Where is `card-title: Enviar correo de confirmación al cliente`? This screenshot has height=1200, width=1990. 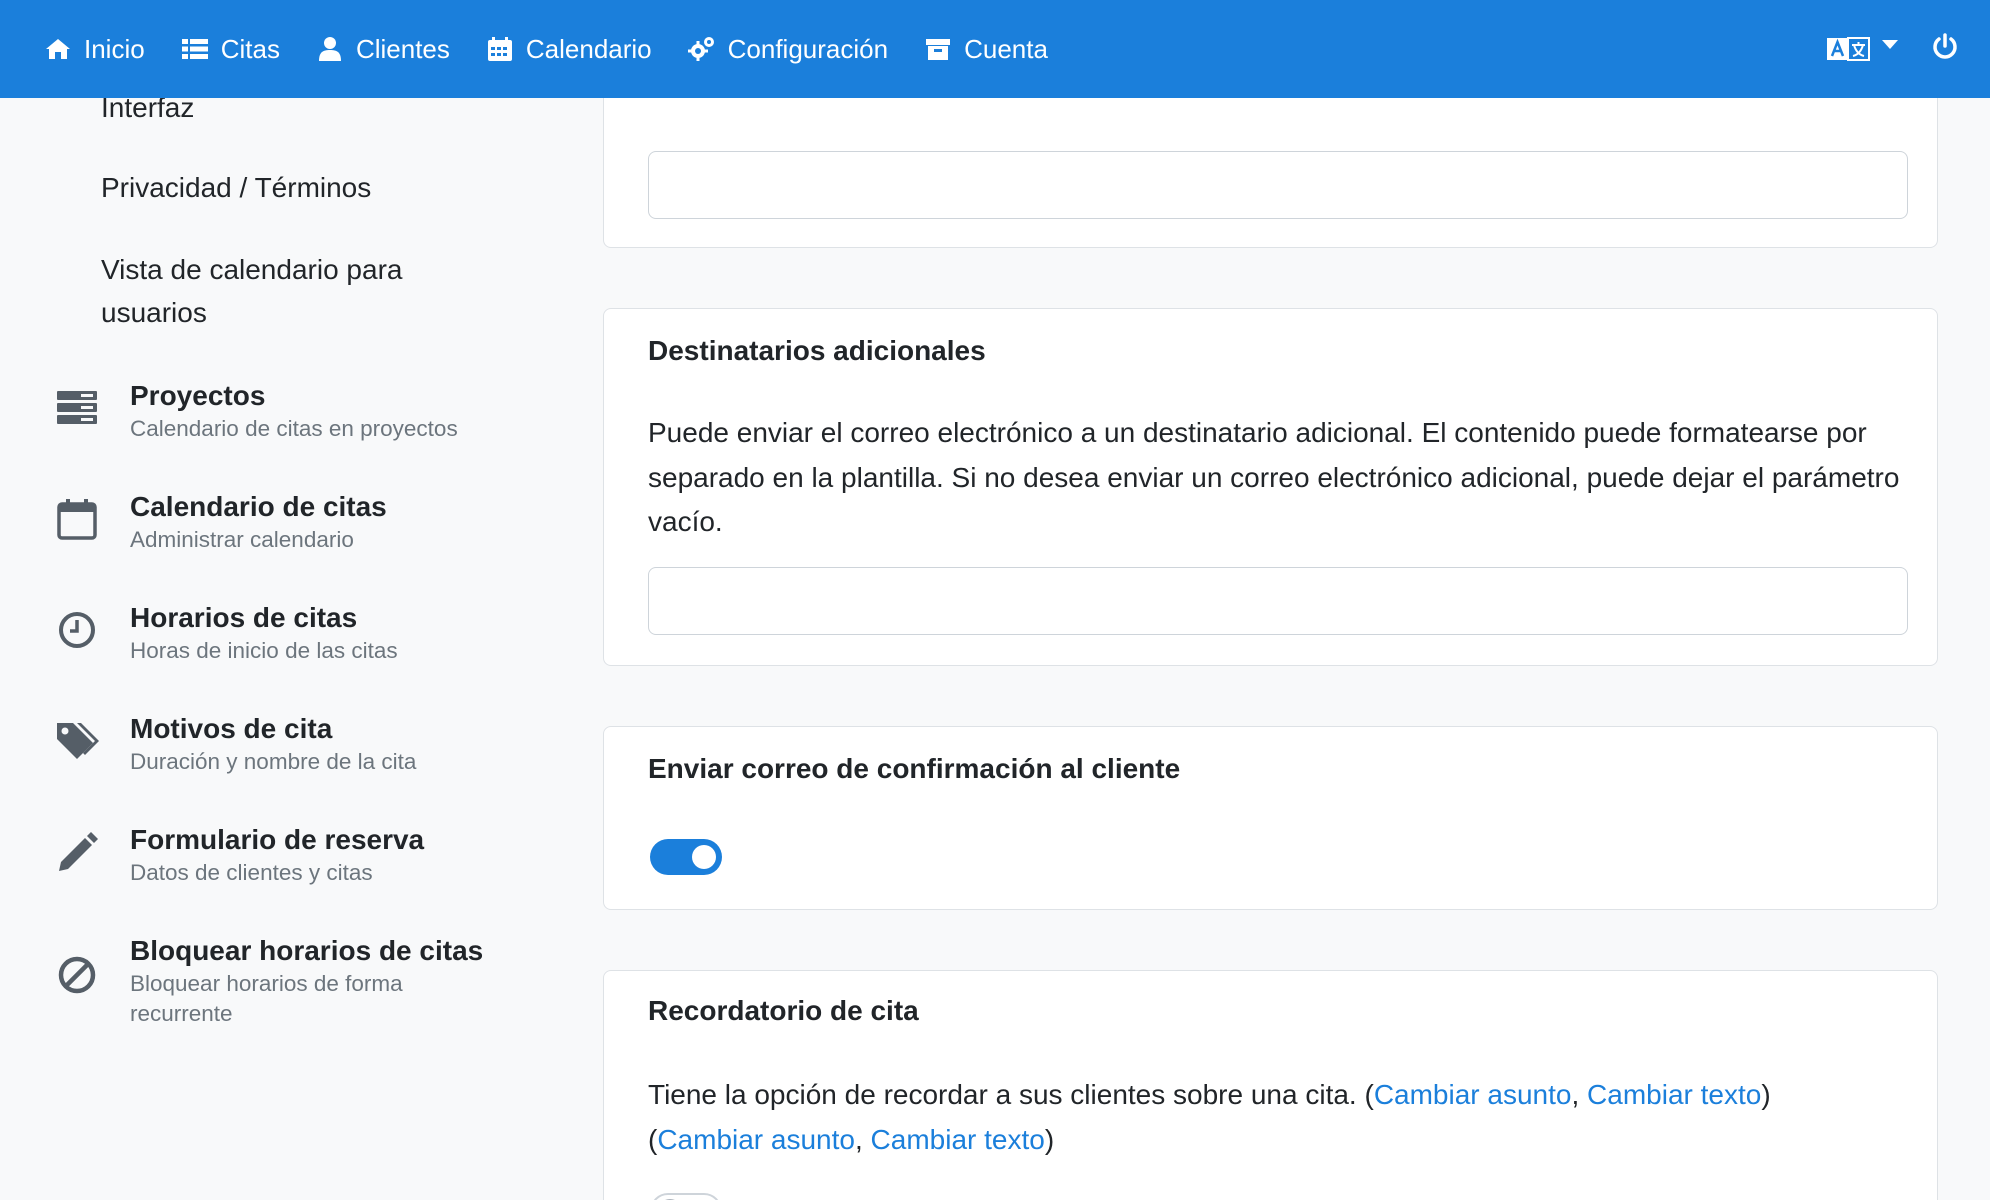 card-title: Enviar correo de confirmación al cliente is located at coordinates (914, 768).